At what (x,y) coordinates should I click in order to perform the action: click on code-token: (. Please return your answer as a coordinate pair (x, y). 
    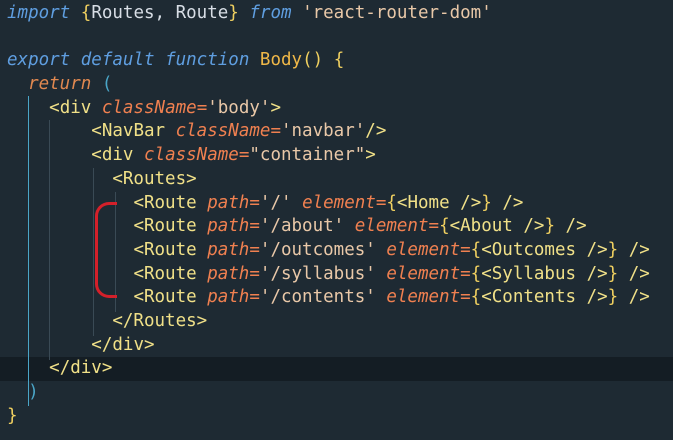
    Looking at the image, I should click on (107, 84).